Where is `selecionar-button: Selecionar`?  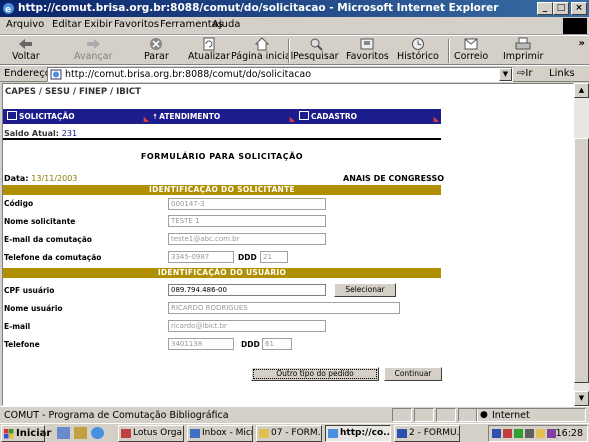 selecionar-button: Selecionar is located at coordinates (365, 290).